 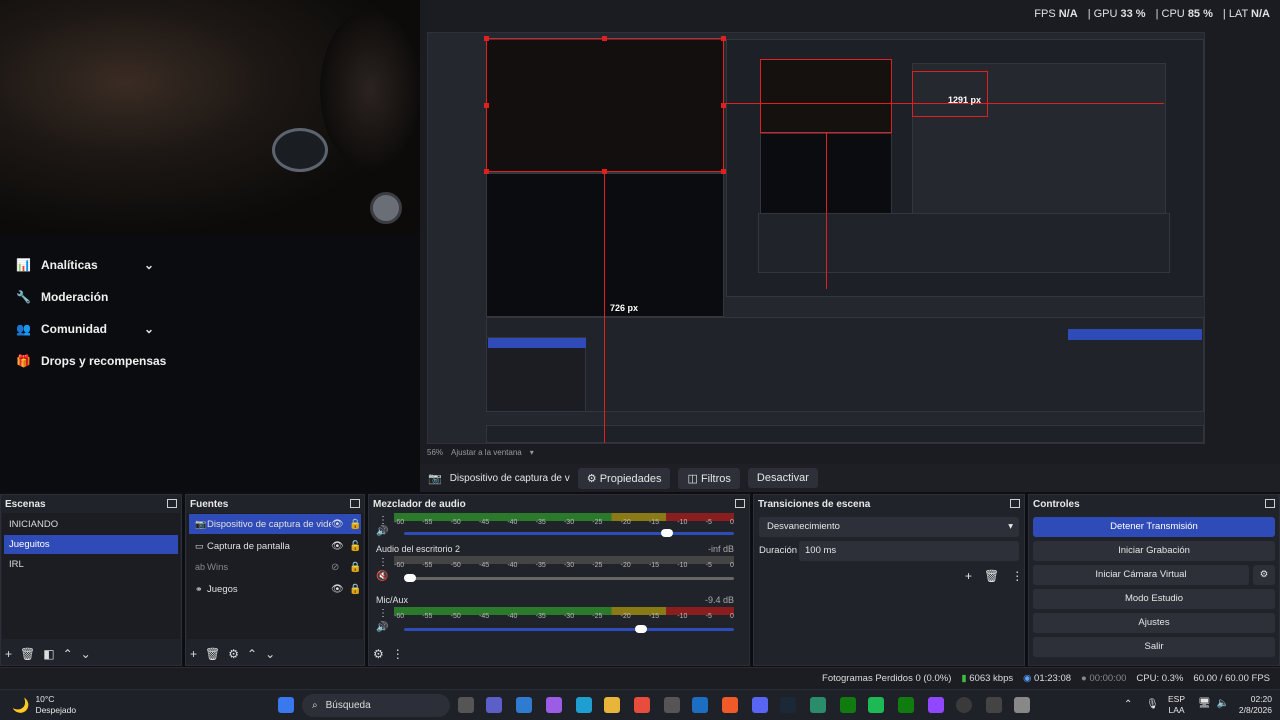 What do you see at coordinates (1154, 551) in the screenshot?
I see `start-recording-button: Iniciar Grabación` at bounding box center [1154, 551].